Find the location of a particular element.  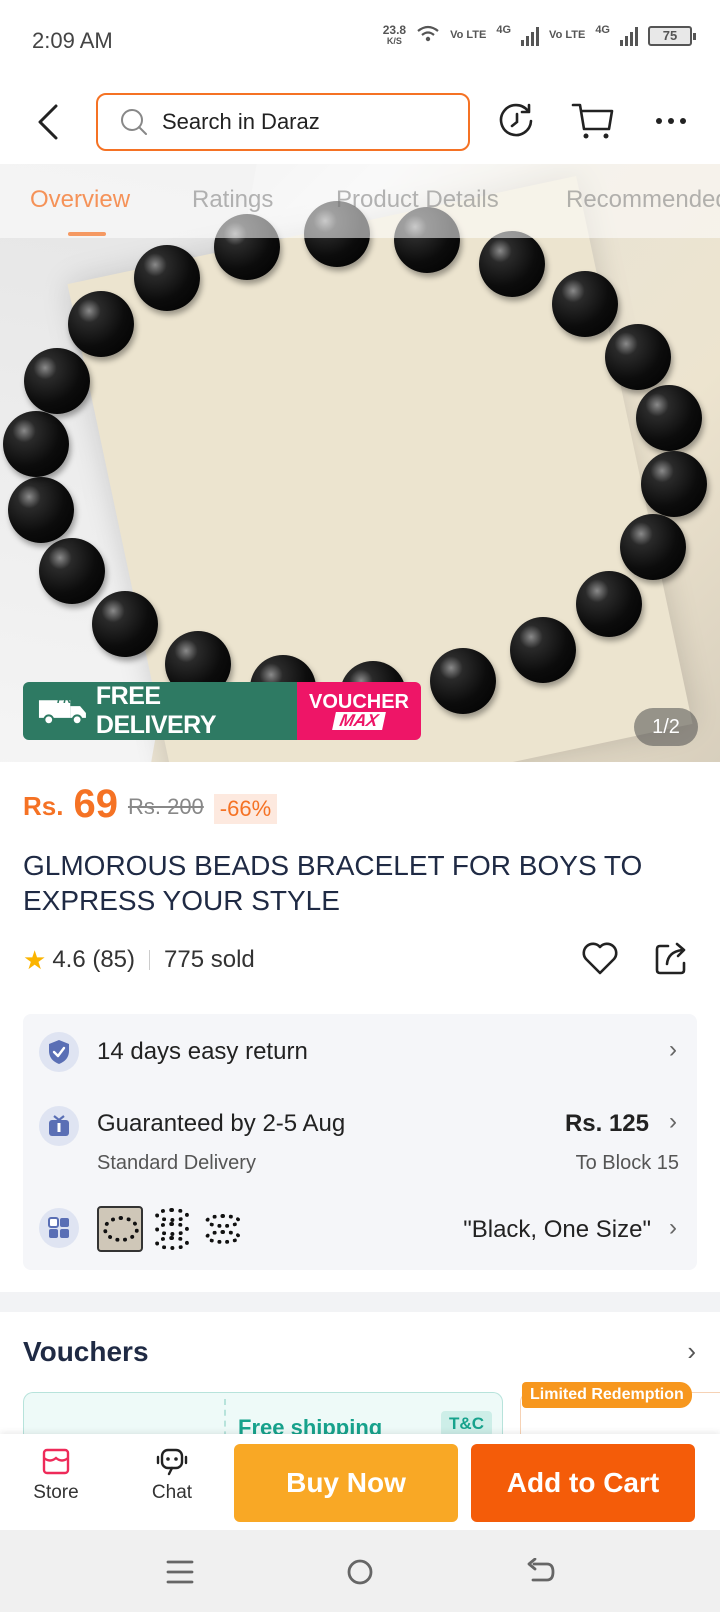

wifi-icon is located at coordinates (428, 35).